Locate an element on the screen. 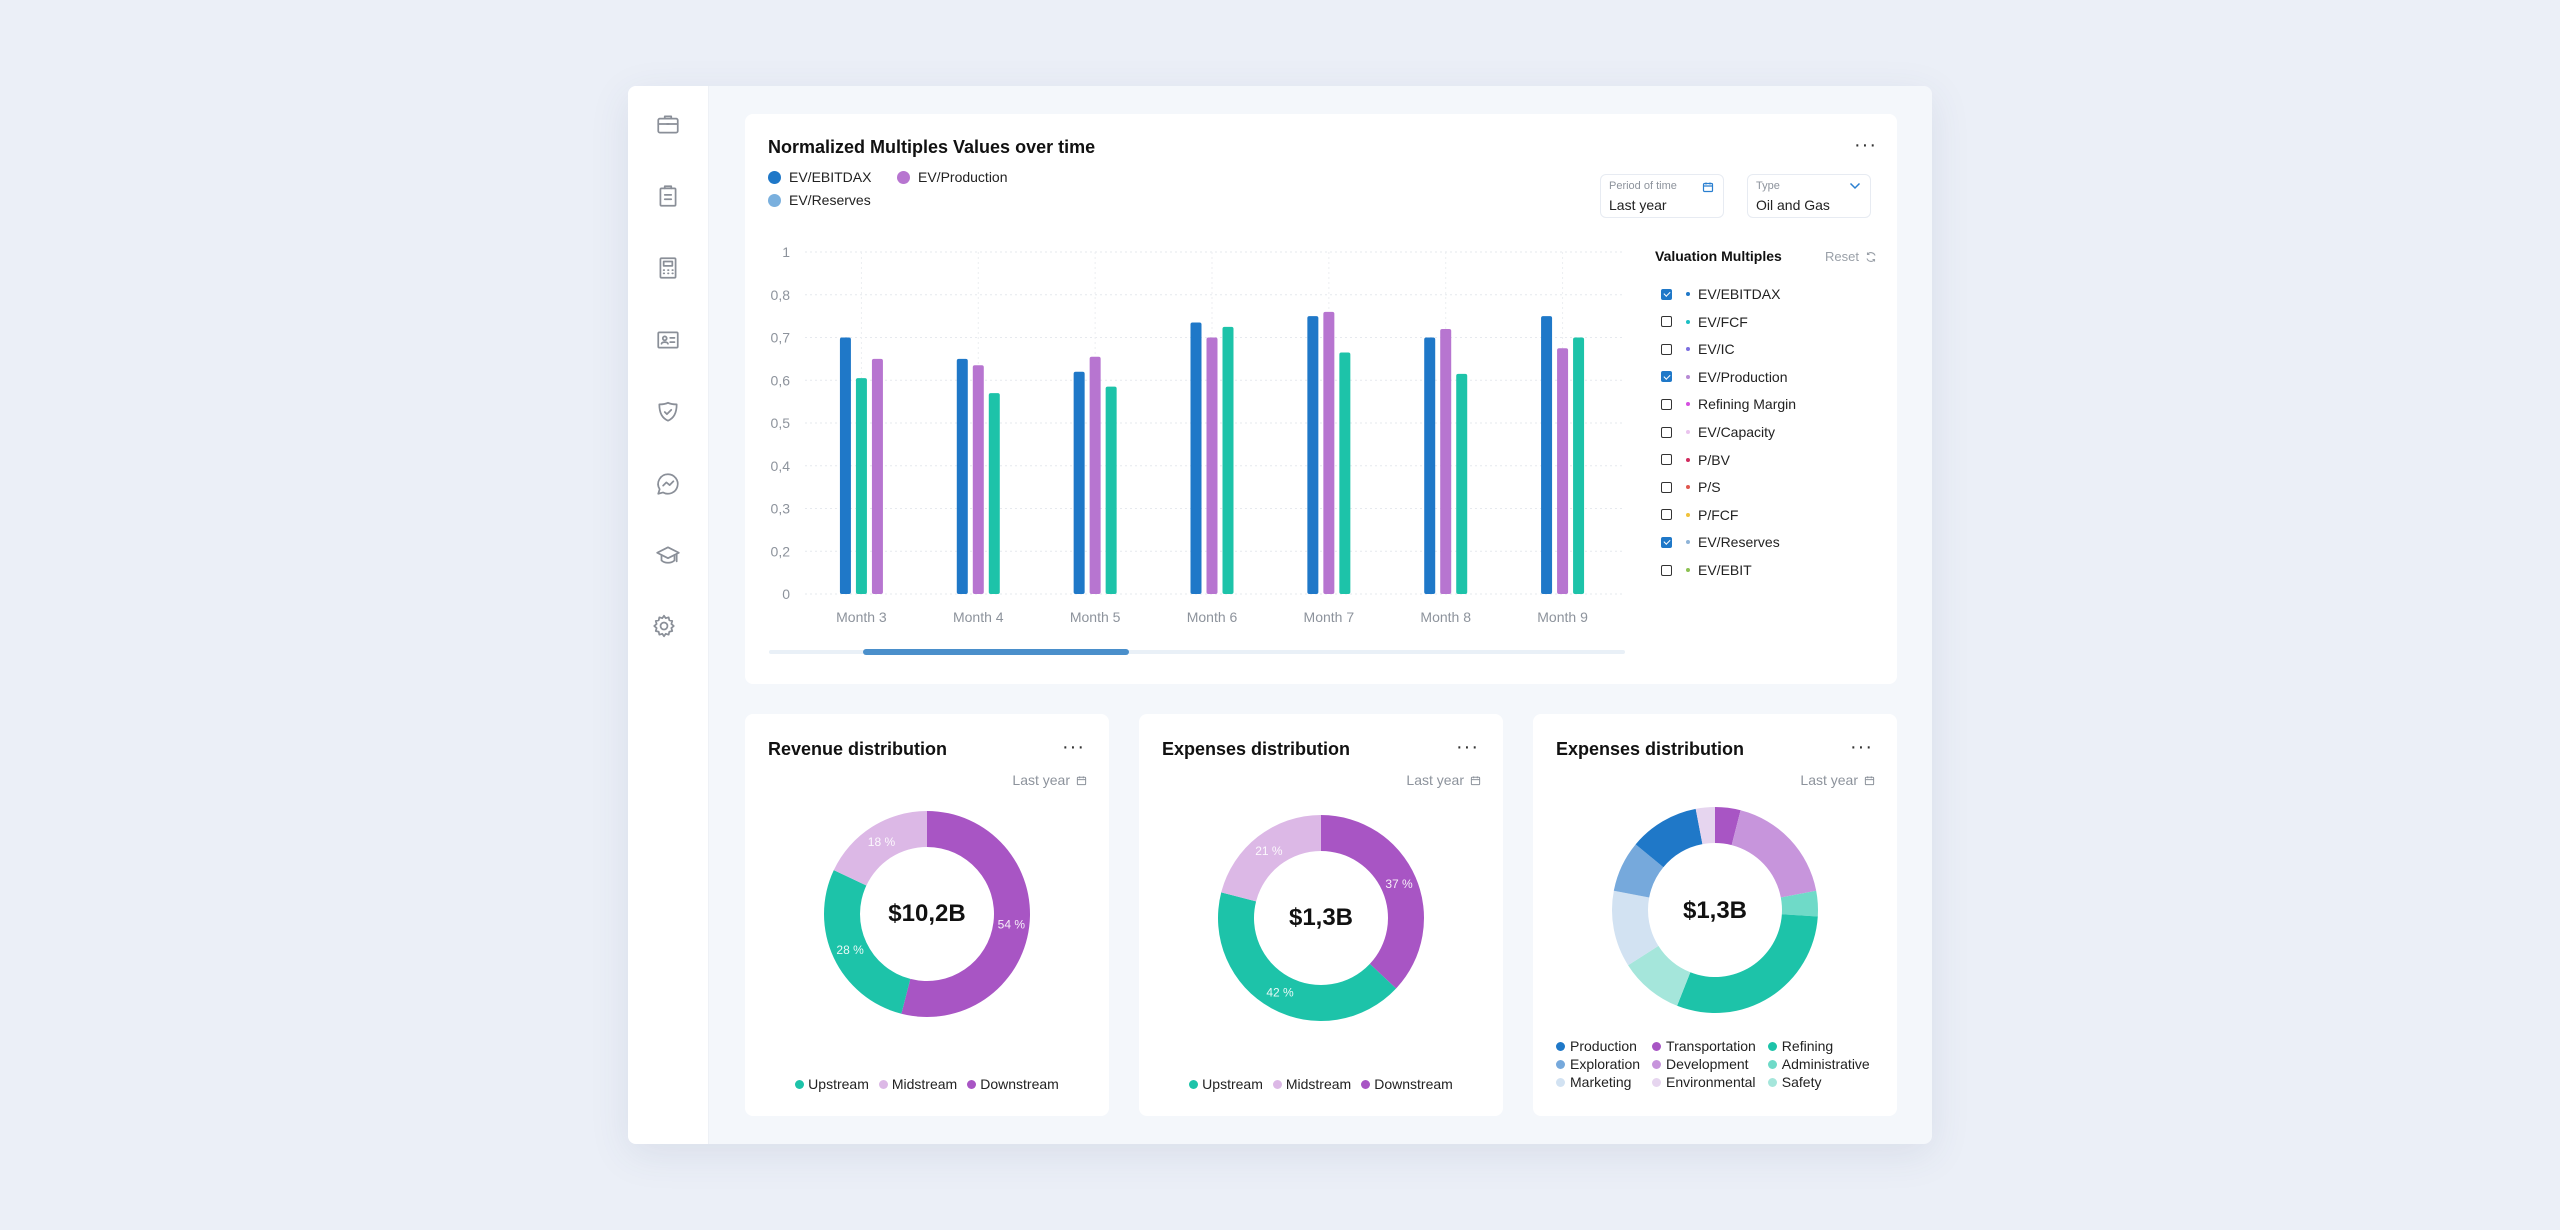 This screenshot has width=2560, height=1230. legend-item-ev-reserves: EV/Reserves is located at coordinates (819, 200).